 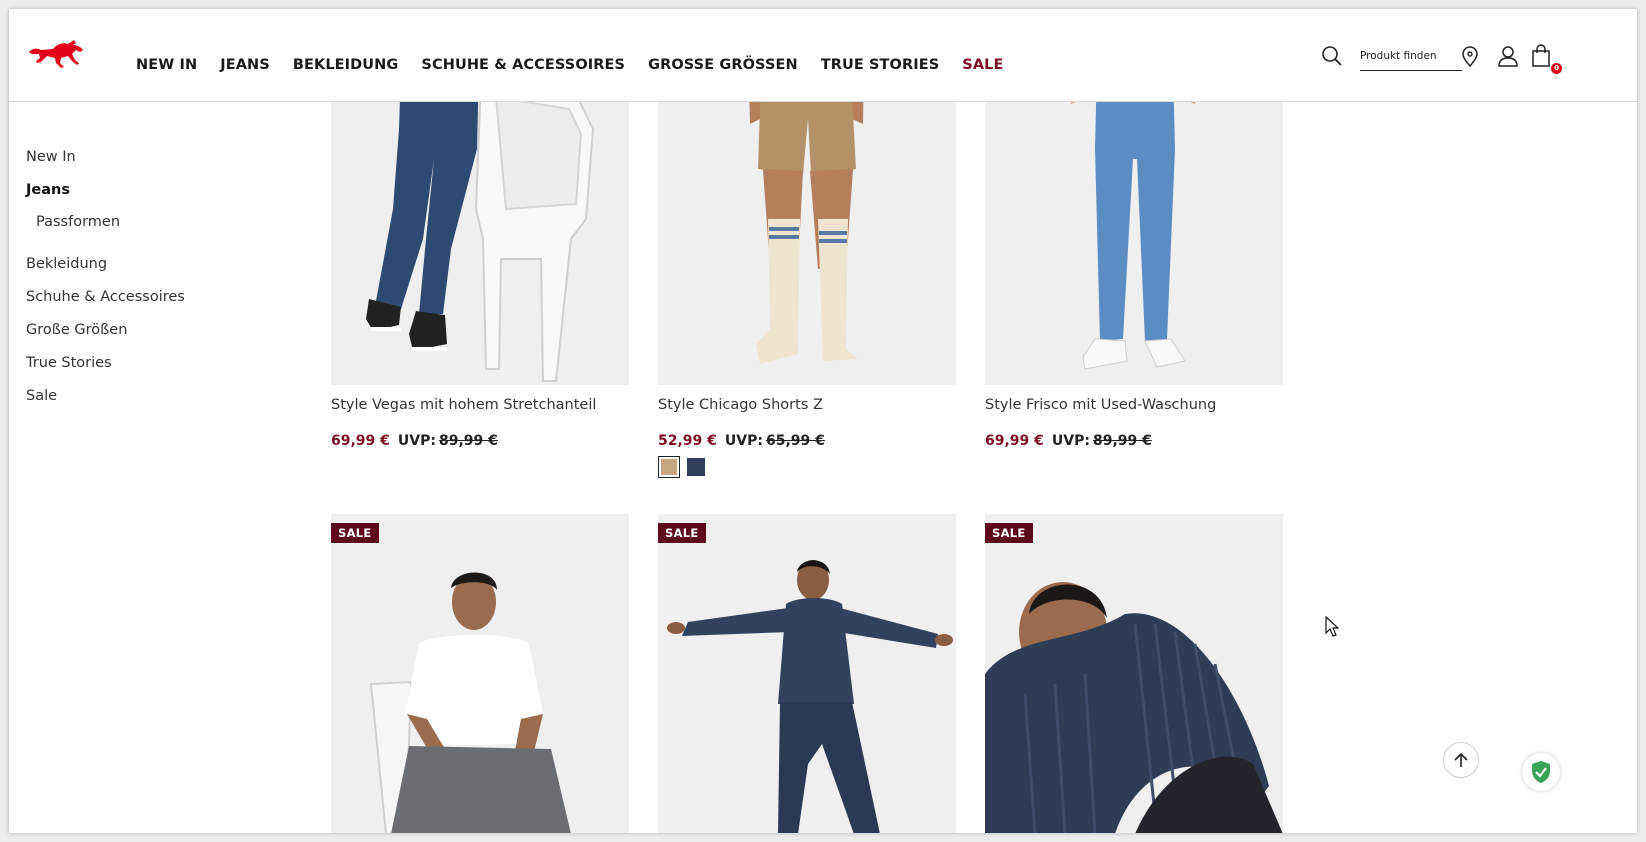 What do you see at coordinates (156, 157) in the screenshot?
I see `sidebar-item-new-in: New In` at bounding box center [156, 157].